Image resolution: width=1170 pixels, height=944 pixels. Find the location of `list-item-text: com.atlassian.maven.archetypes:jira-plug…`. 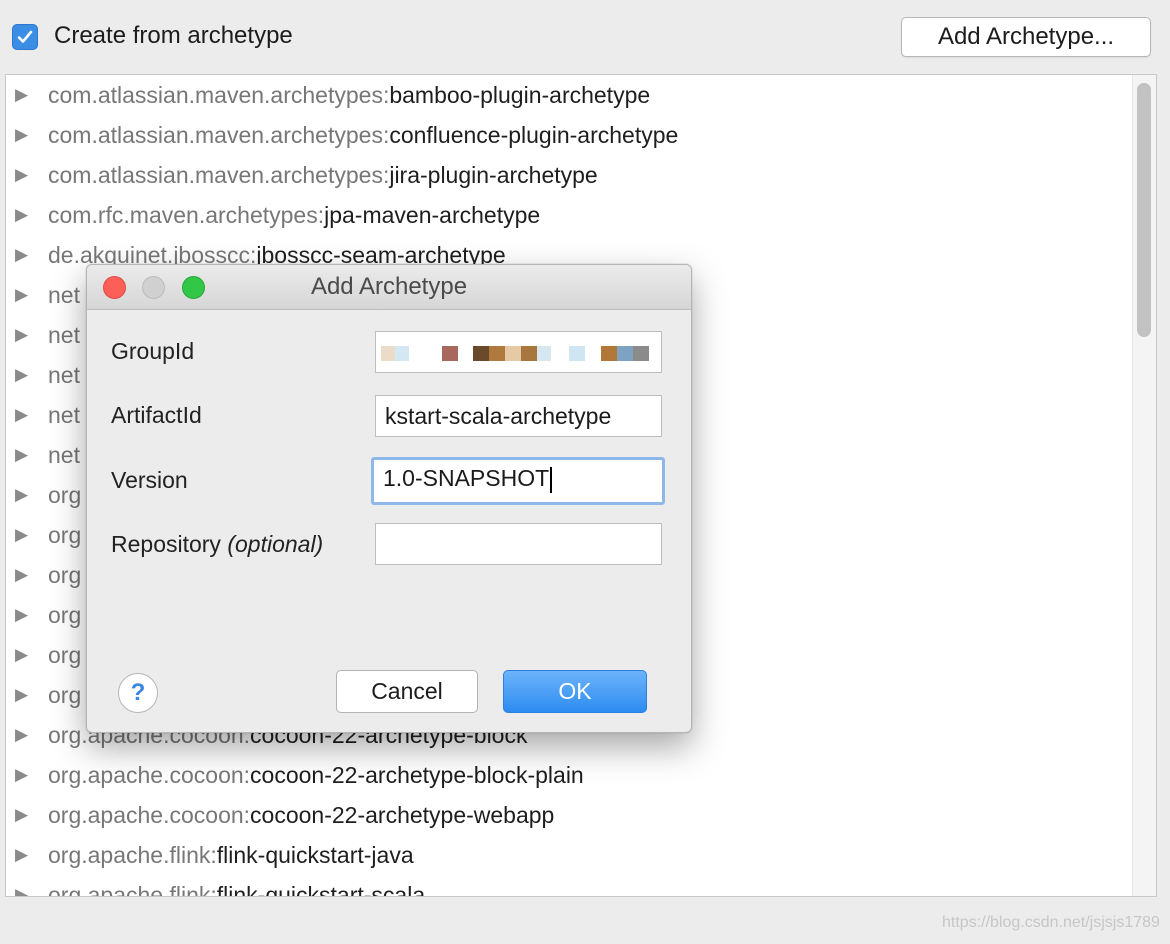

list-item-text: com.atlassian.maven.archetypes:jira-plug… is located at coordinates (323, 175).